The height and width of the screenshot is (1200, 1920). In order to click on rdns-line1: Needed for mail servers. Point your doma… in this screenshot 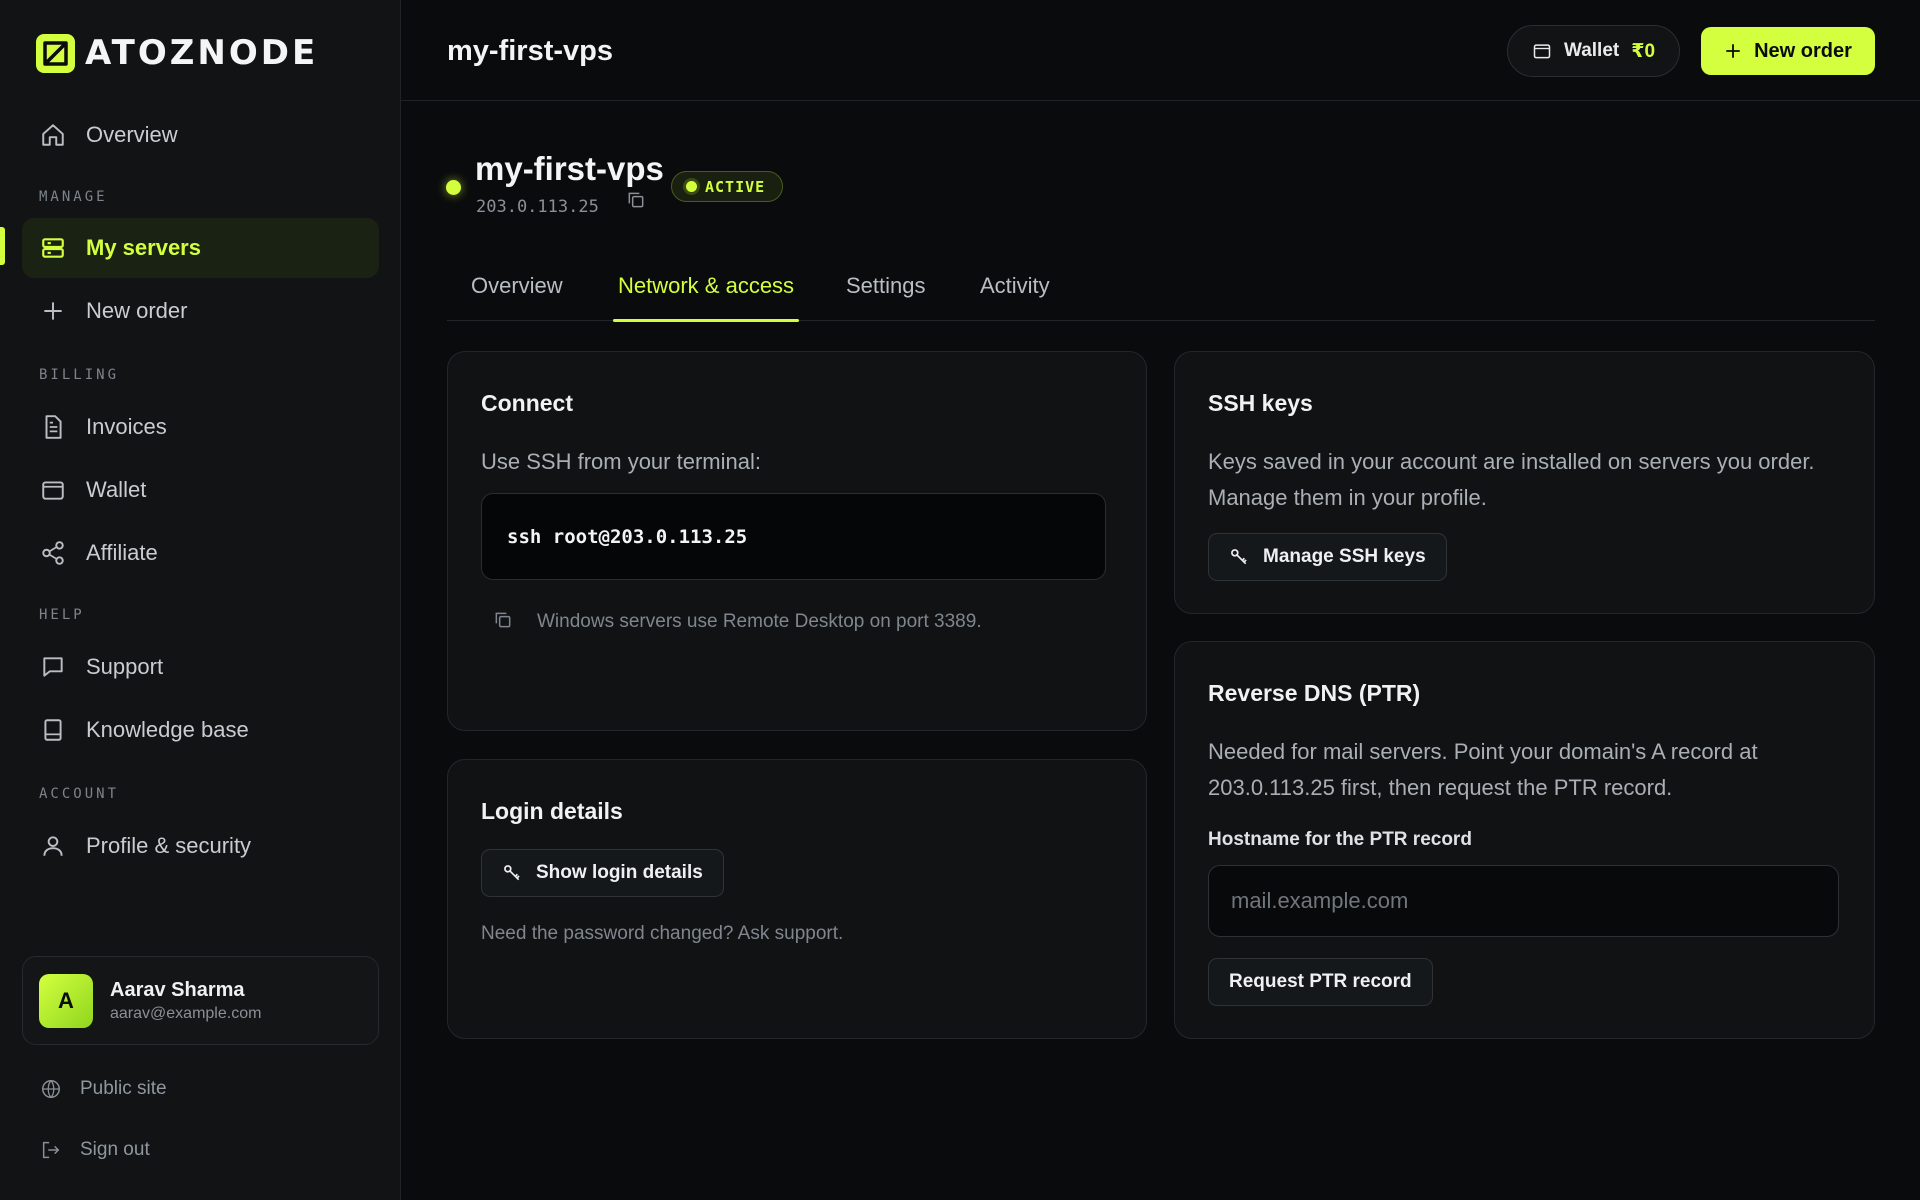, I will do `click(1483, 751)`.